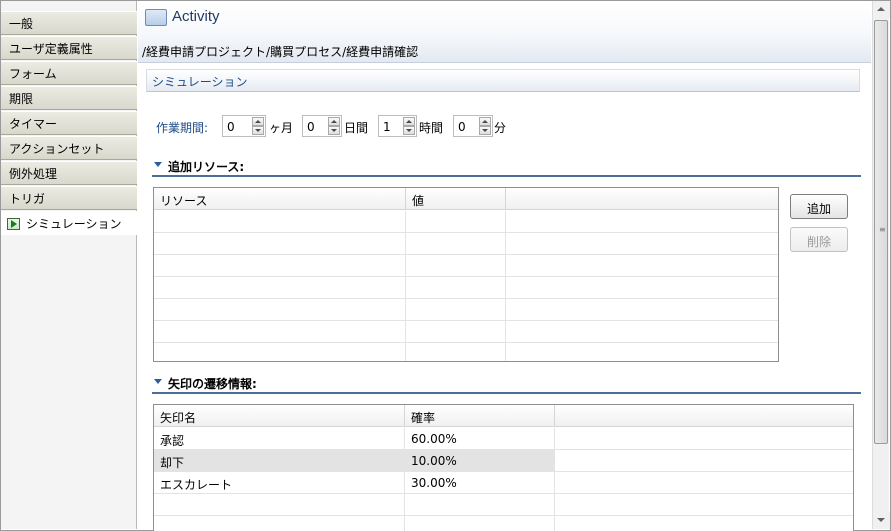  I want to click on sidebar-item-user-attributes: ユーザ定義属性, so click(69, 48).